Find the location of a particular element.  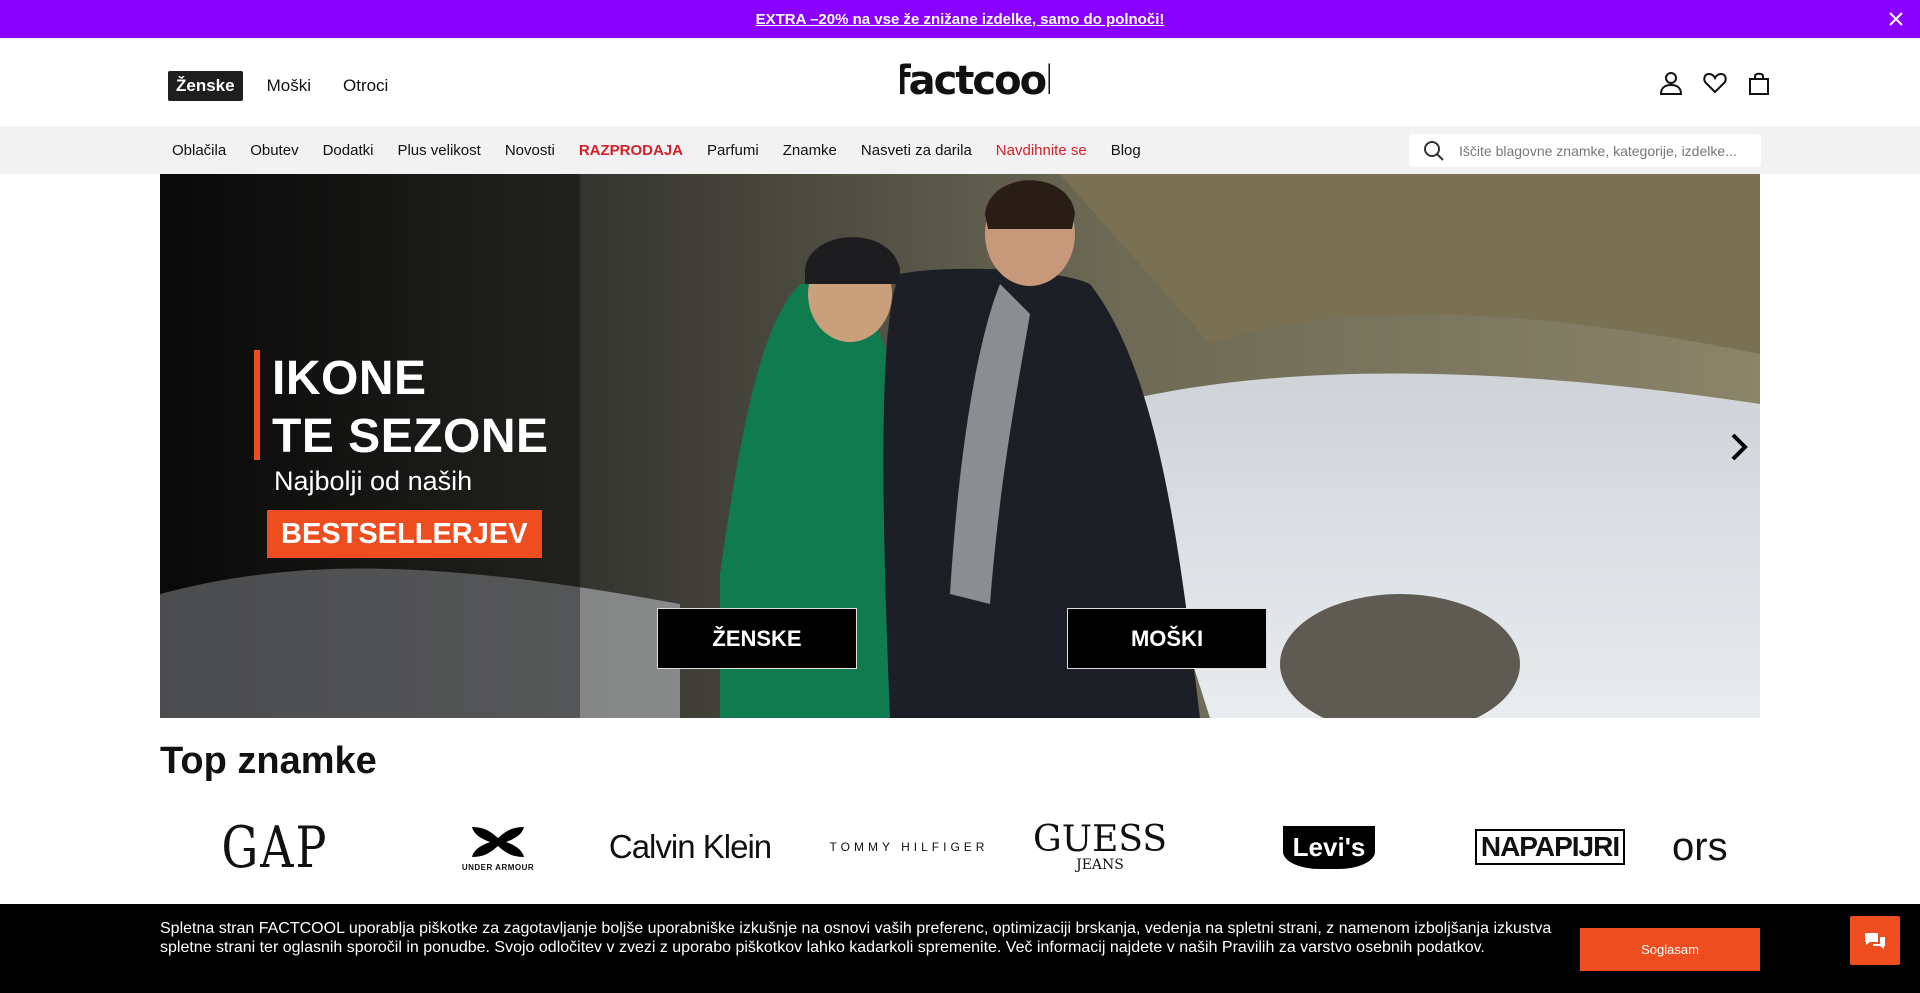

factcool-logo: factcool is located at coordinates (975, 82).